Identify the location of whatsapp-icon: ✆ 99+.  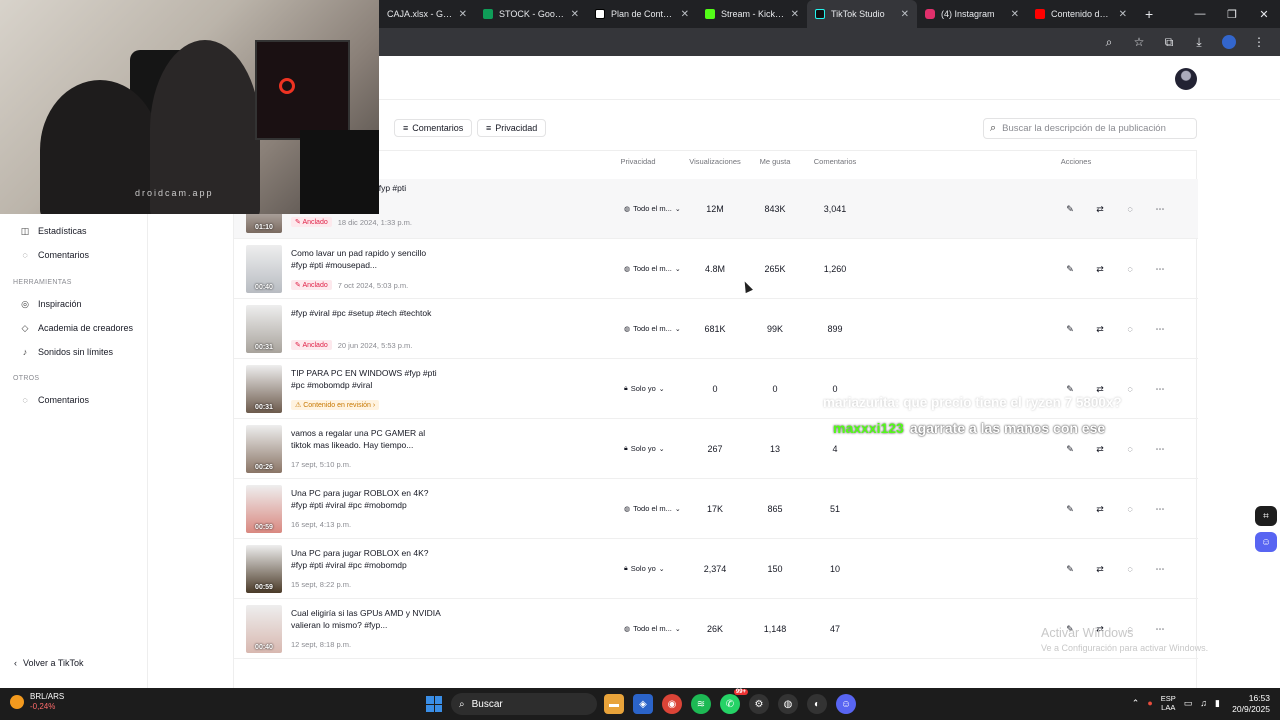
(734, 701).